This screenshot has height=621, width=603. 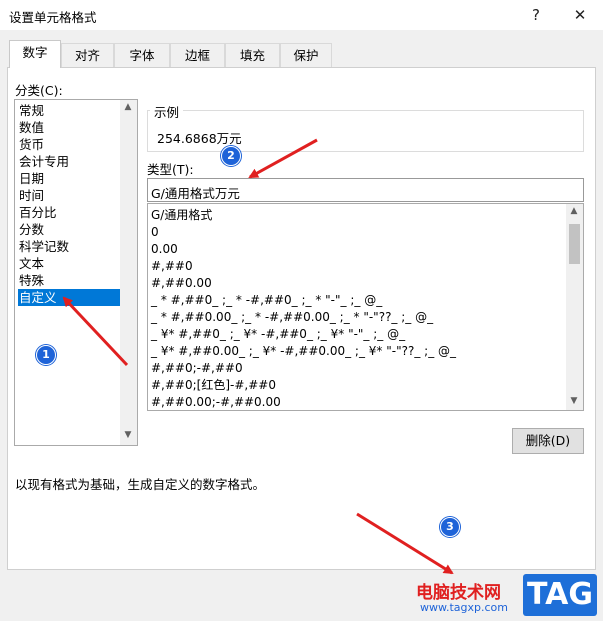 I want to click on watermark-url: www.tagxp.com, so click(x=464, y=607).